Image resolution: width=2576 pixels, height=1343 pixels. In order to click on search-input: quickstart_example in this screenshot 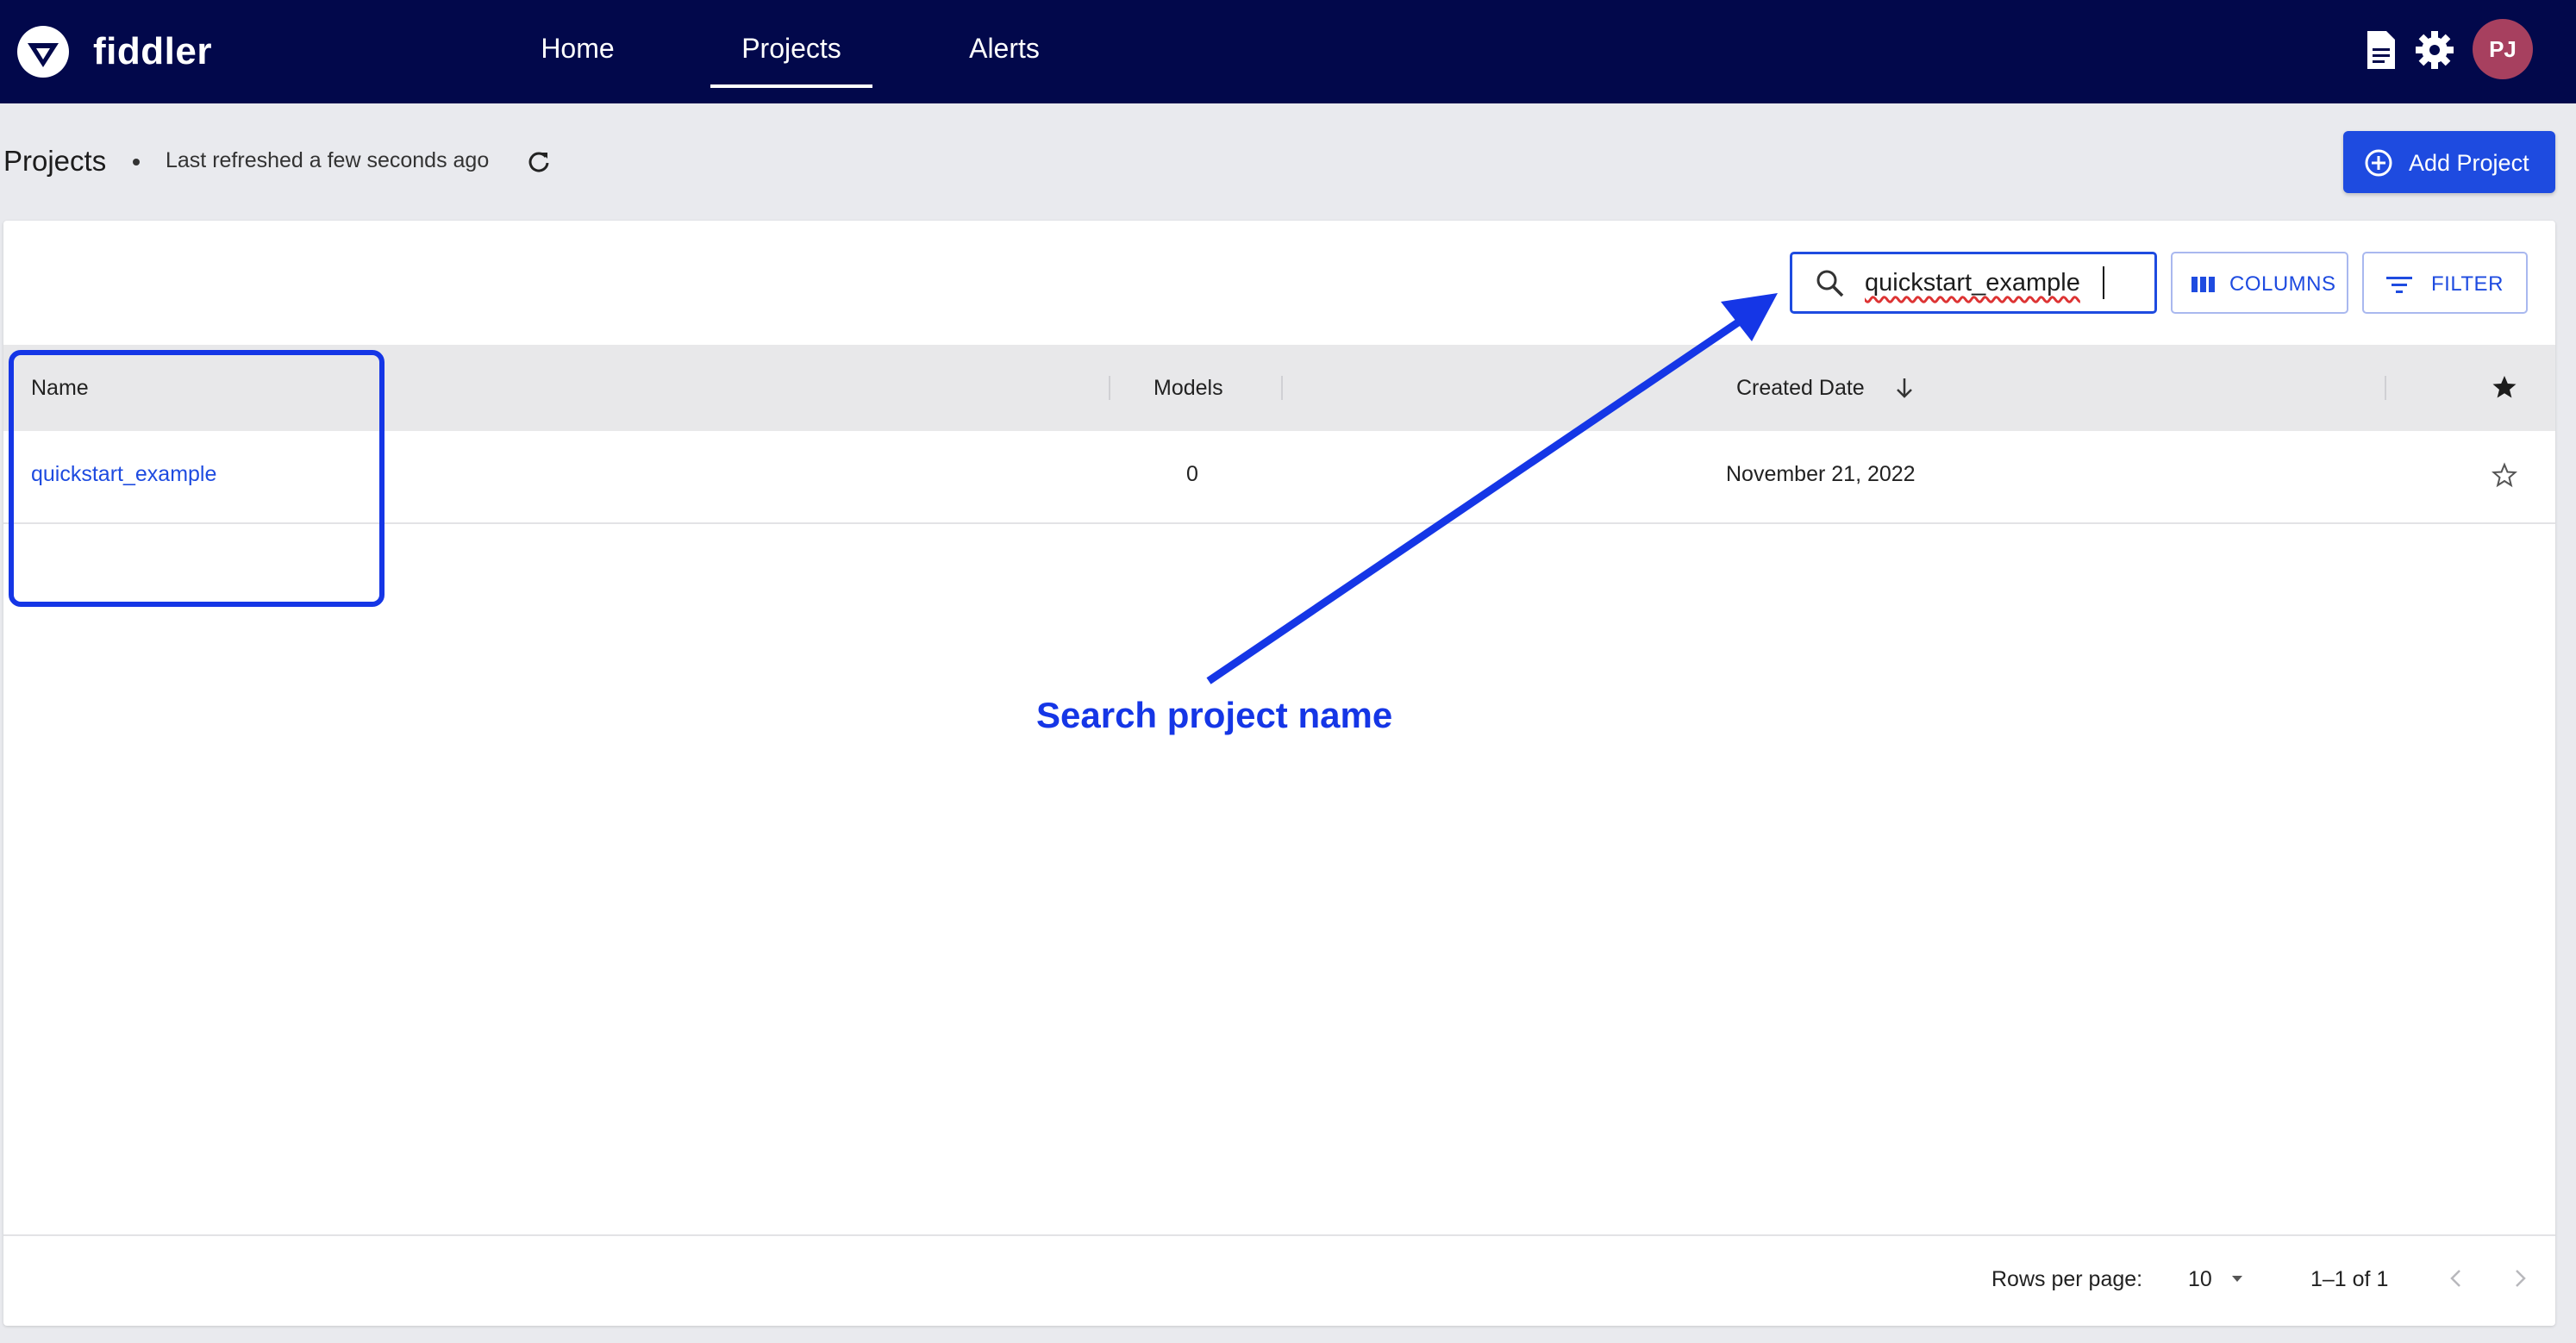, I will do `click(1974, 283)`.